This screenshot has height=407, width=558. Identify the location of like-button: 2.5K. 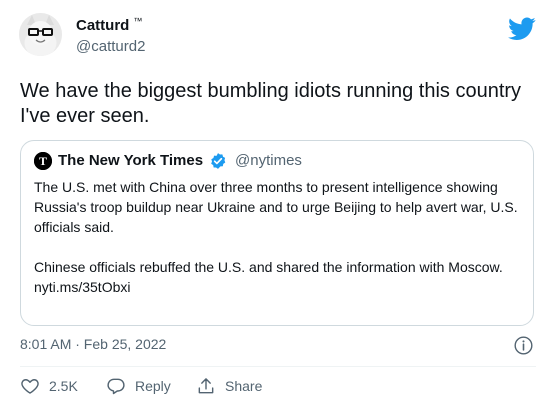
(49, 386).